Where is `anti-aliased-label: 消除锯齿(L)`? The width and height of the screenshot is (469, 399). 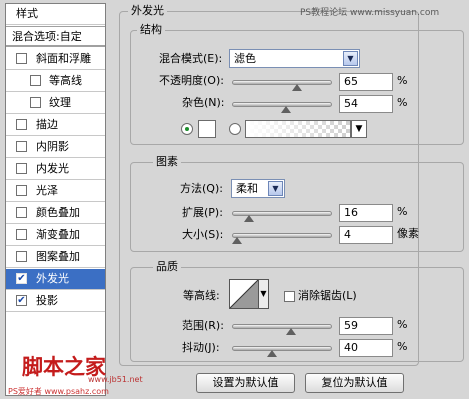
anti-aliased-label: 消除锯齿(L) is located at coordinates (327, 295).